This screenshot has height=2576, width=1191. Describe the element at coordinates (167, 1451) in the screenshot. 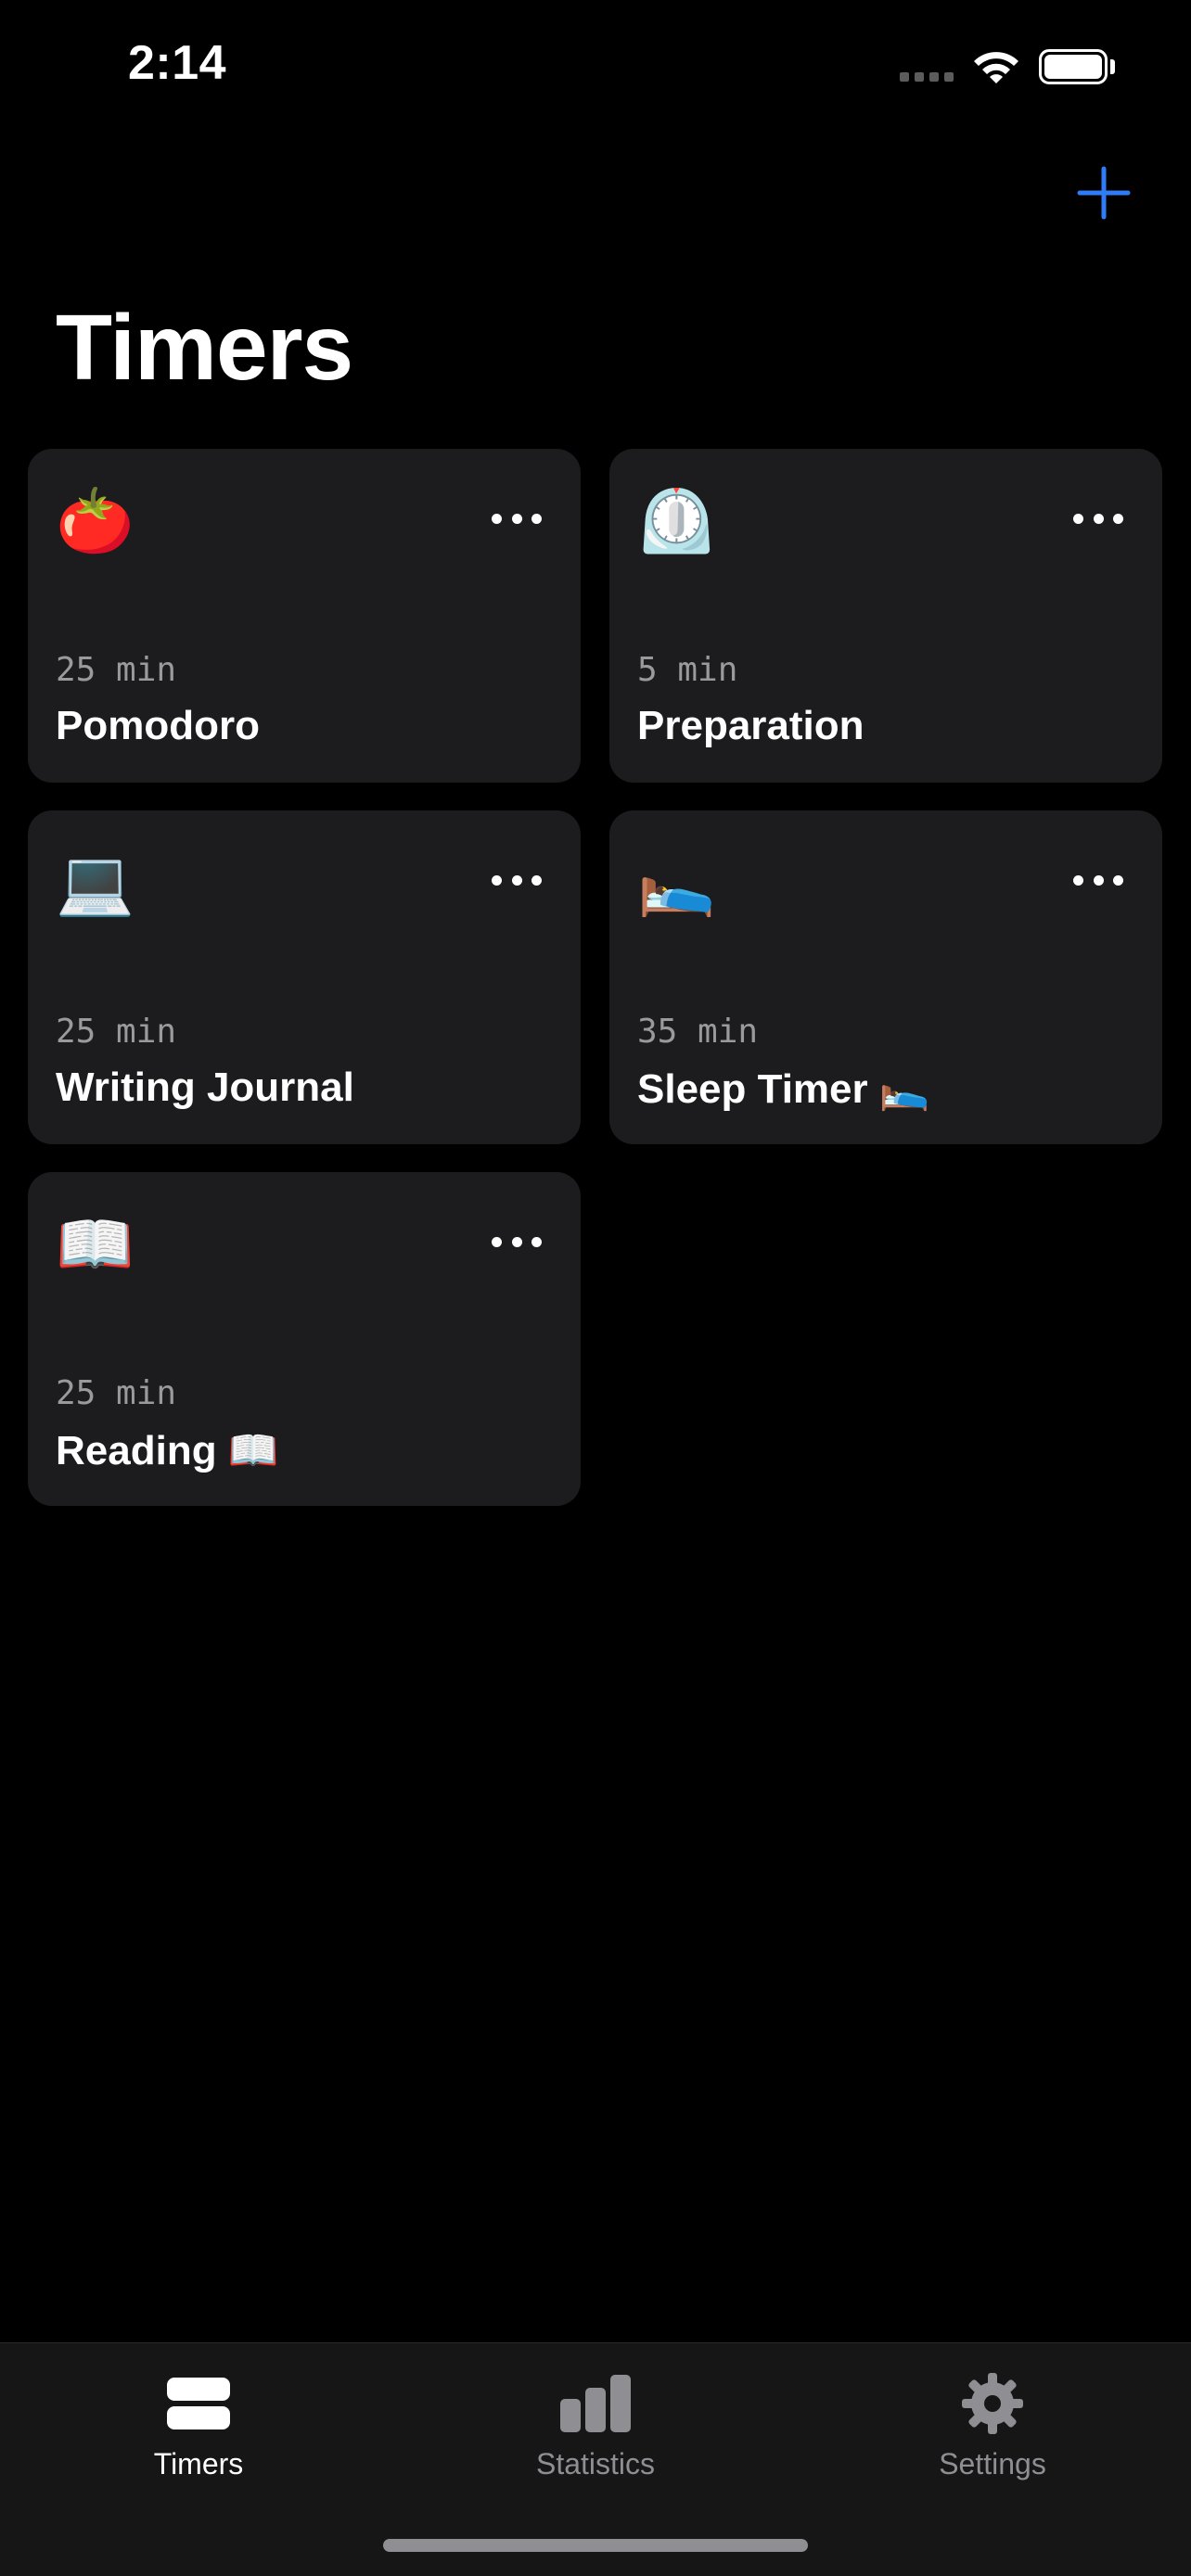

I see `timer-title: Reading 📖` at that location.